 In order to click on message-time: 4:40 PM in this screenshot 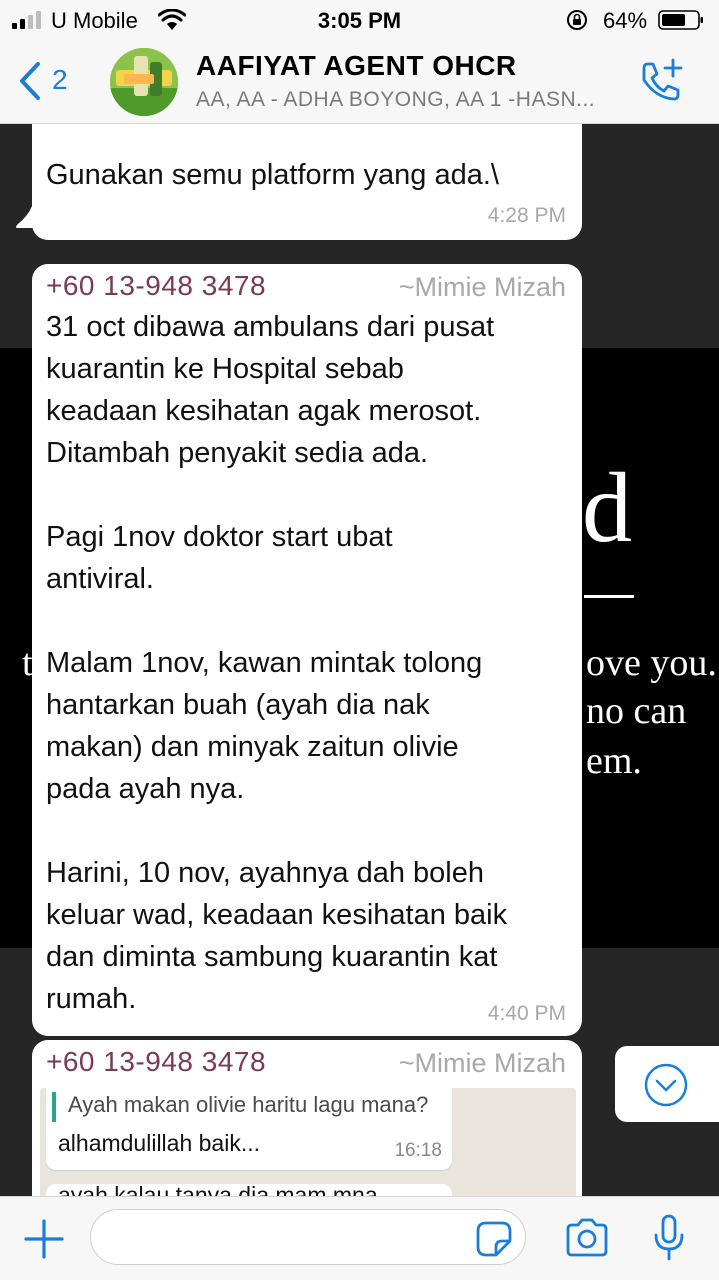, I will do `click(526, 1013)`.